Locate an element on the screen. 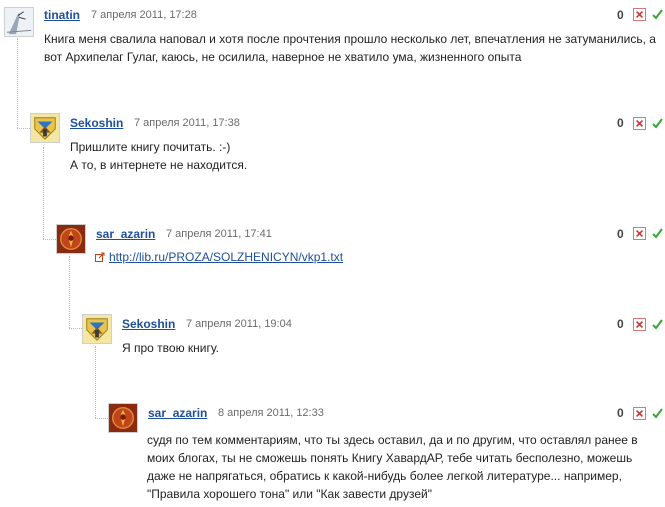 This screenshot has height=507, width=665. comment-link: http://lib.ru/PROZA/SOLZHENICYN/vkp1.txt is located at coordinates (226, 257).